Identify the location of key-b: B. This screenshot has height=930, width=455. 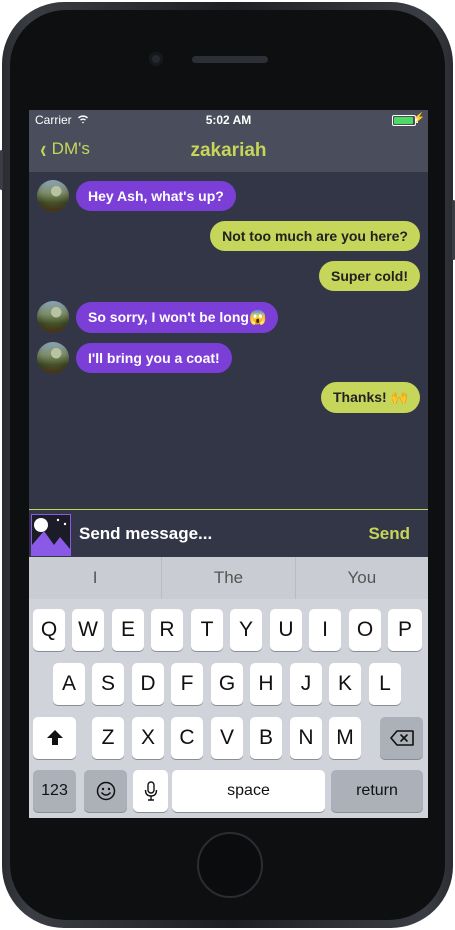
(266, 738).